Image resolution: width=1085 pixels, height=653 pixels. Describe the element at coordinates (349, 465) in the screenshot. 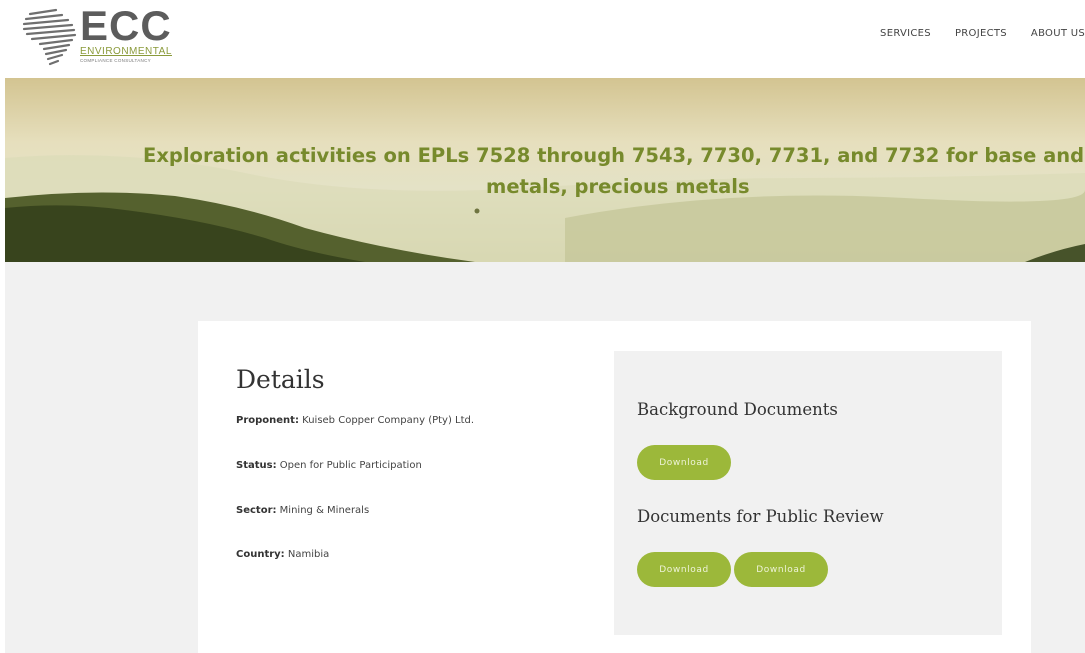

I see `detail-value: Open for Public Participation` at that location.